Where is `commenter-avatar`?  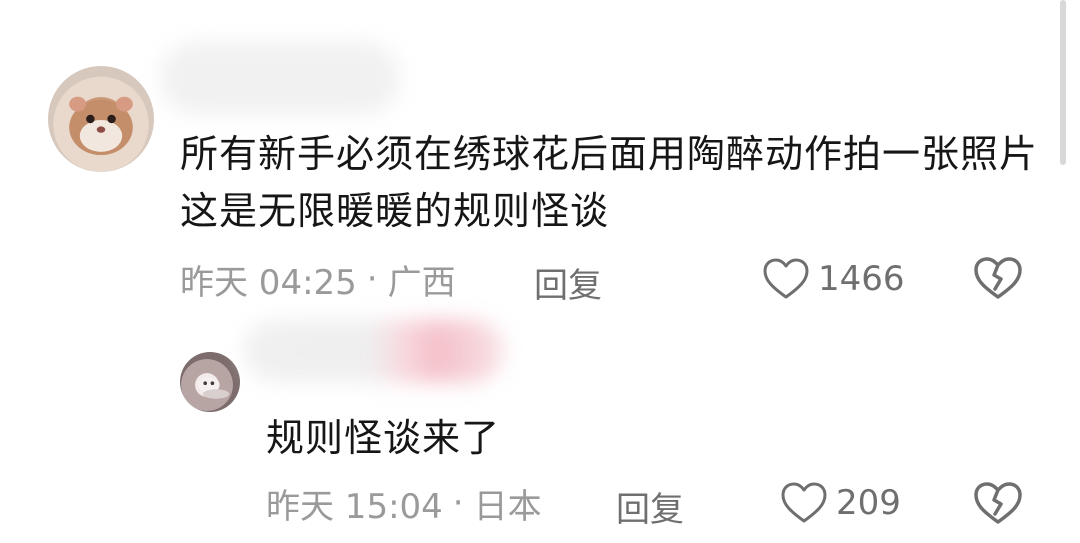
commenter-avatar is located at coordinates (101, 119).